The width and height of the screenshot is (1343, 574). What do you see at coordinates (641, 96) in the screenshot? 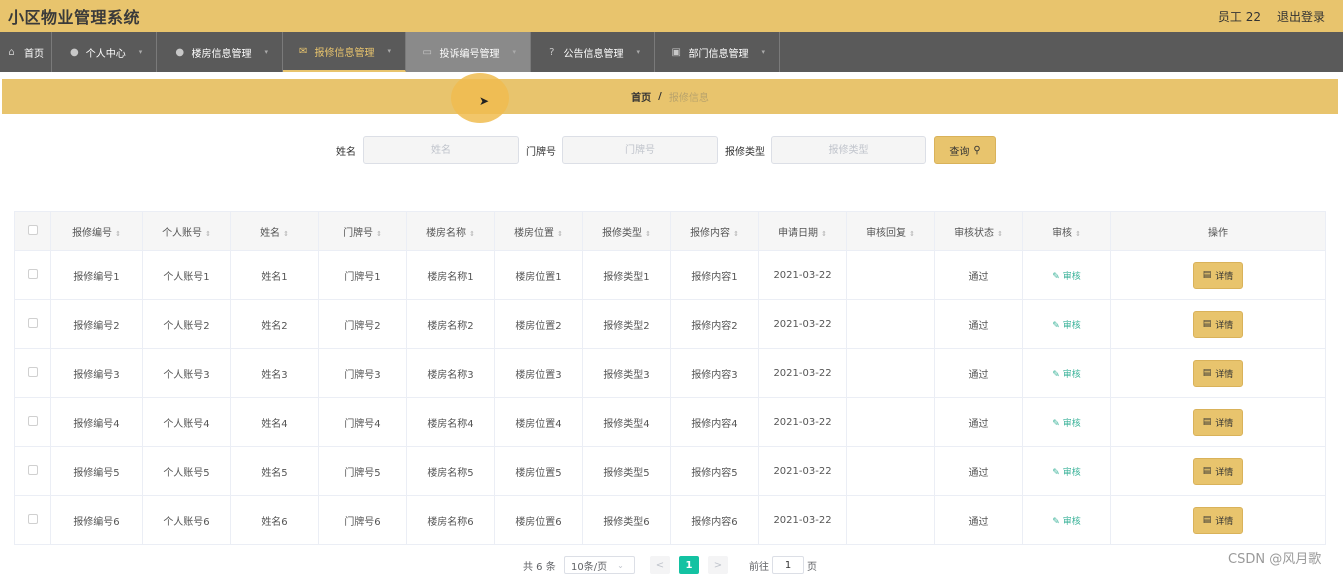
I see `breadcrumb-home: 首页` at bounding box center [641, 96].